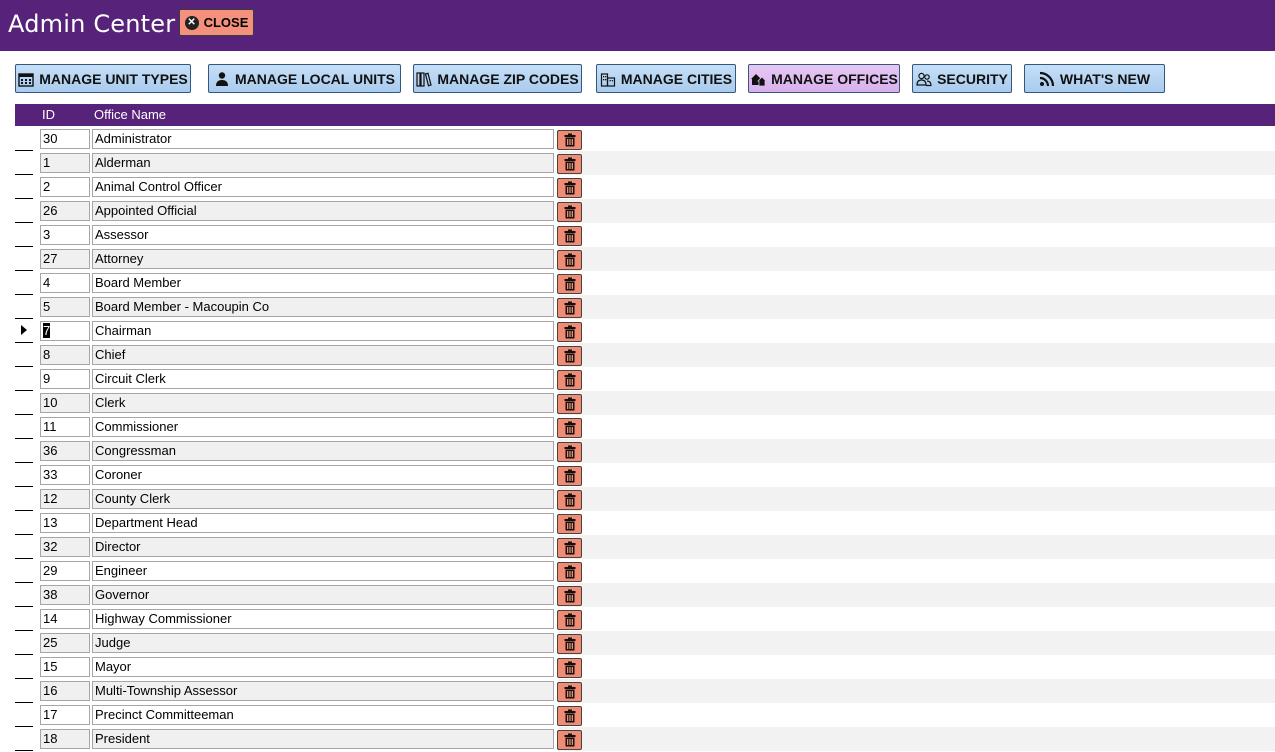 The width and height of the screenshot is (1275, 752). What do you see at coordinates (65, 235) in the screenshot?
I see `office-id-field: 3` at bounding box center [65, 235].